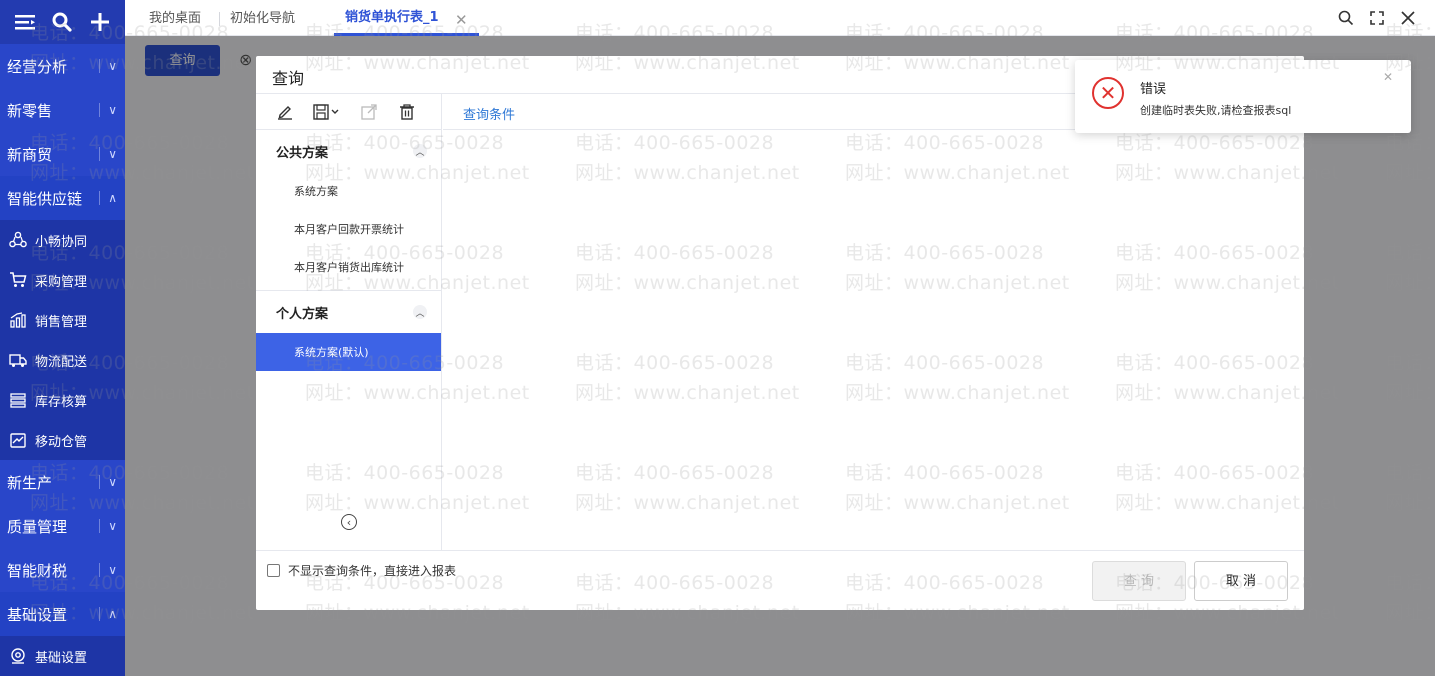  What do you see at coordinates (327, 112) in the screenshot?
I see `save-dropdown-icon` at bounding box center [327, 112].